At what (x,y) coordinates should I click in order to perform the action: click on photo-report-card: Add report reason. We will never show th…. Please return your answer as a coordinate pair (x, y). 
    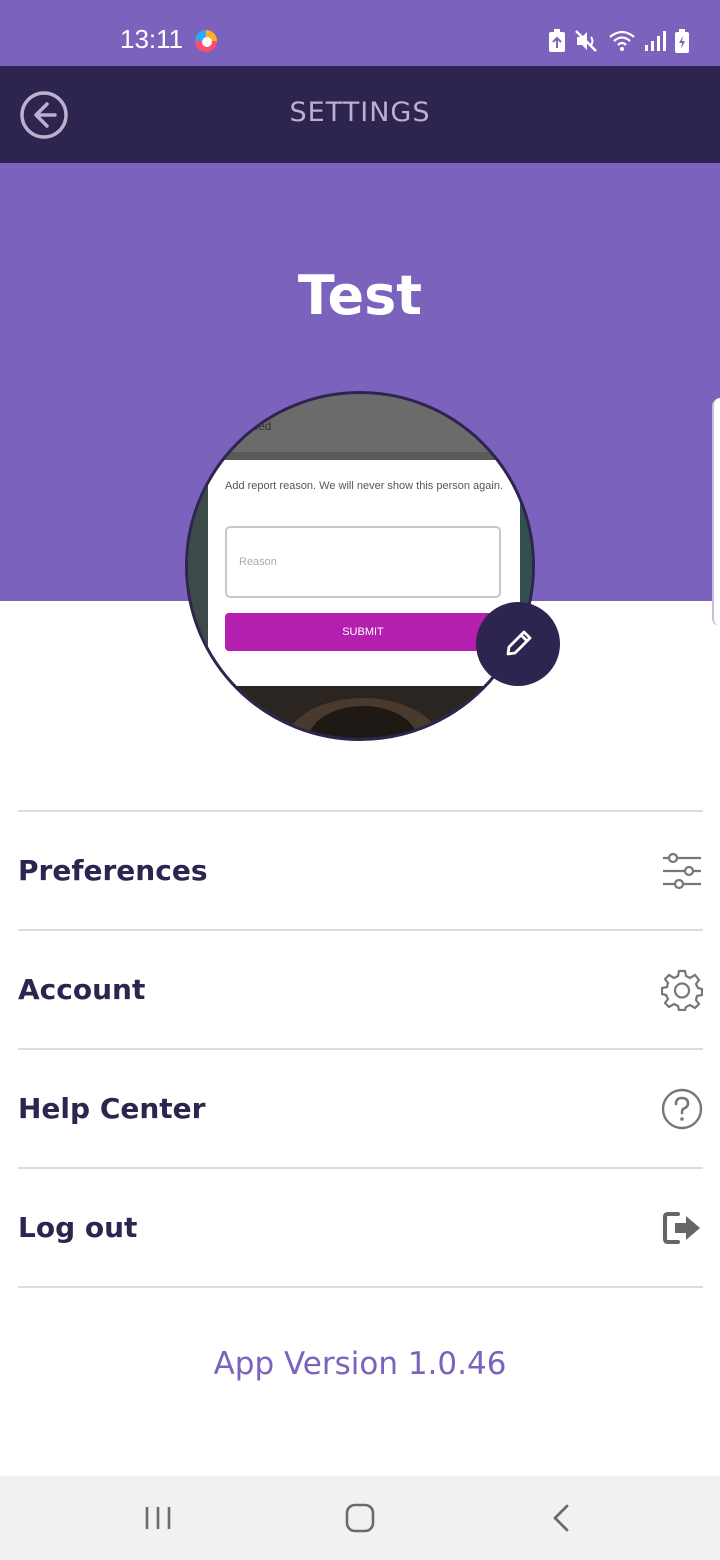
    Looking at the image, I should click on (364, 573).